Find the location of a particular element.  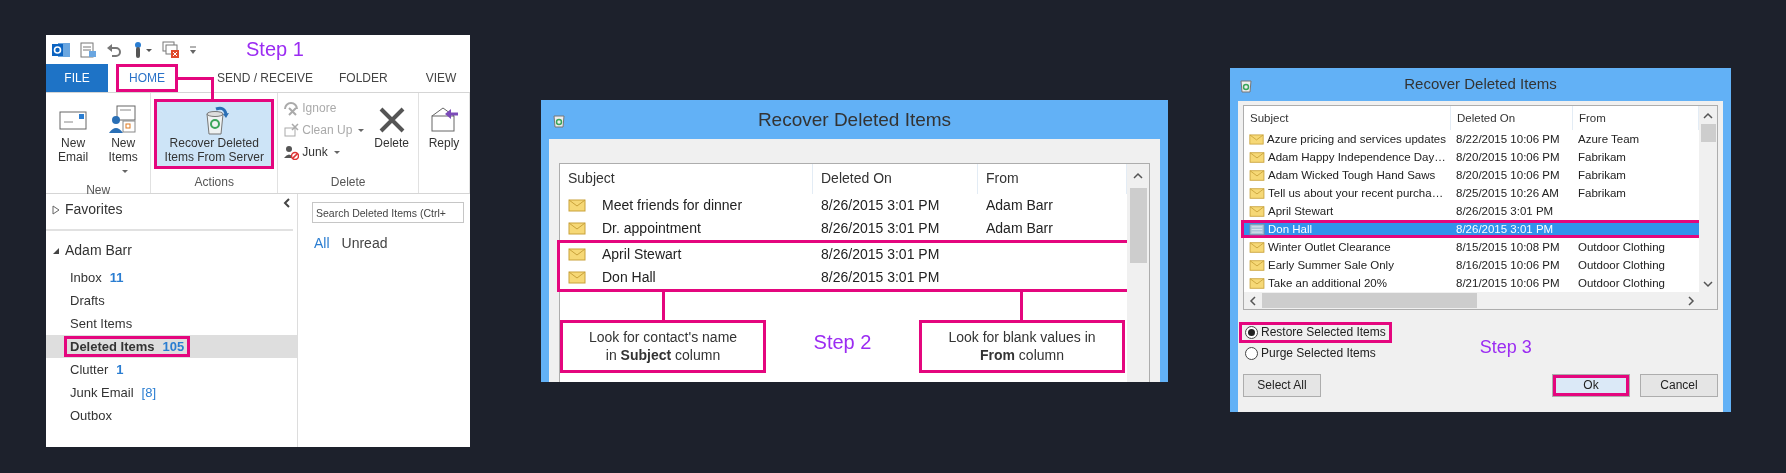

group-label: Actions is located at coordinates (214, 183).